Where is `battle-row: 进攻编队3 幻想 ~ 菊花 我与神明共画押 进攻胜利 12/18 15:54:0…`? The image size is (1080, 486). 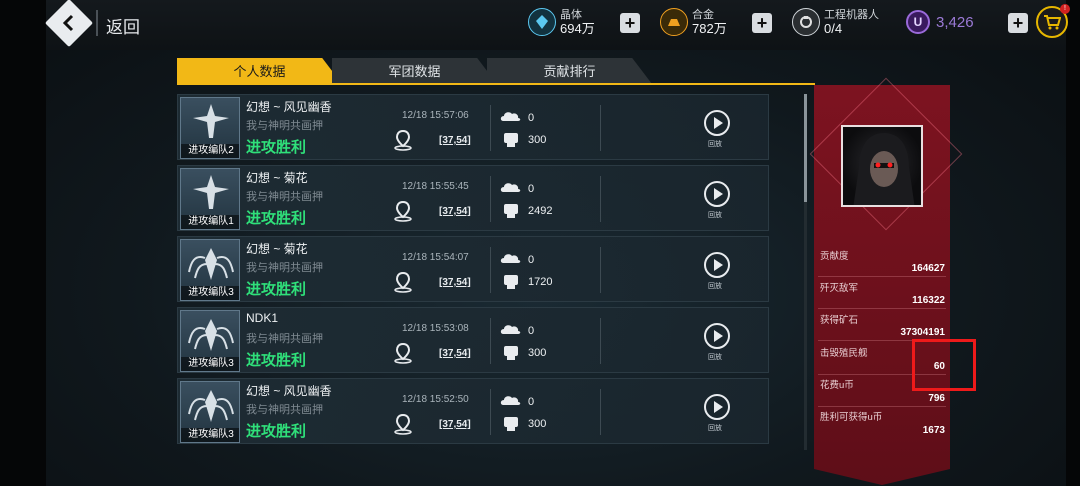
battle-row: 进攻编队3 幻想 ~ 菊花 我与神明共画押 进攻胜利 12/18 15:54:0… is located at coordinates (473, 269).